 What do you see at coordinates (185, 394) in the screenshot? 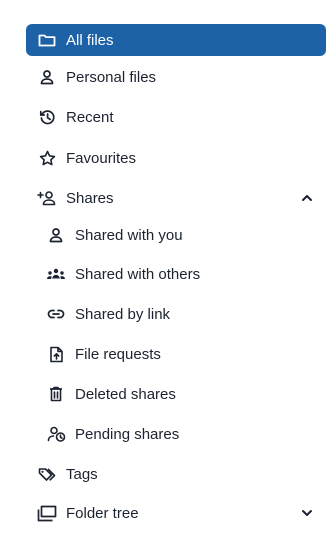
I see `nav-item-deleted-shares: Deleted shares` at bounding box center [185, 394].